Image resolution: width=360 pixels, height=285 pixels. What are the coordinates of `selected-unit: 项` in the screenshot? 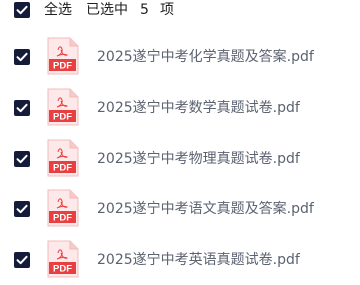 It's located at (167, 10).